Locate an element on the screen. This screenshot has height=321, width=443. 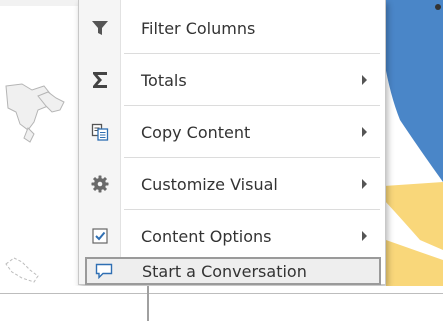
checkbox-icon is located at coordinates (99, 236).